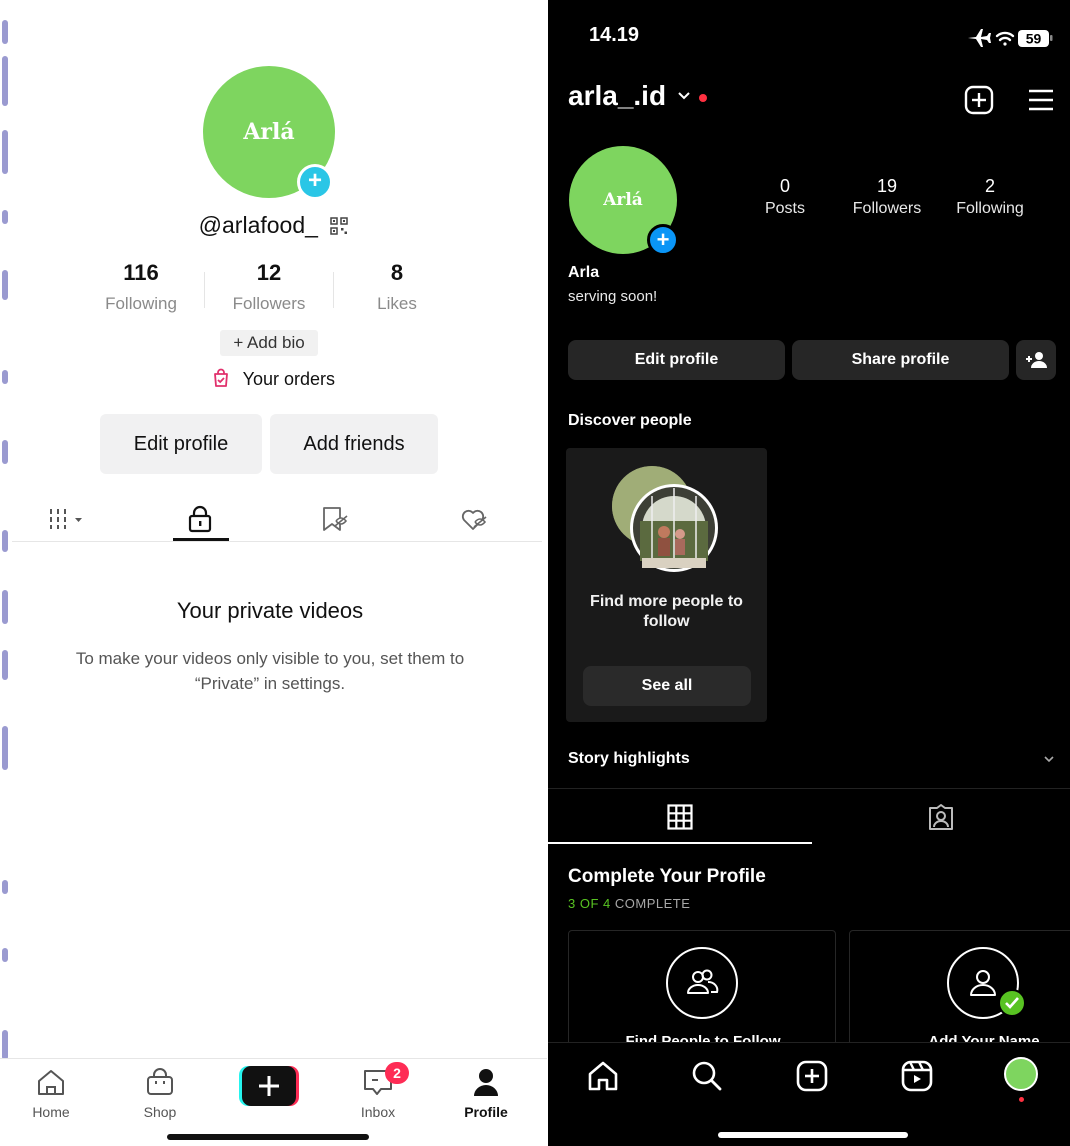 Image resolution: width=1070 pixels, height=1146 pixels. I want to click on create-post-button, so click(269, 1086).